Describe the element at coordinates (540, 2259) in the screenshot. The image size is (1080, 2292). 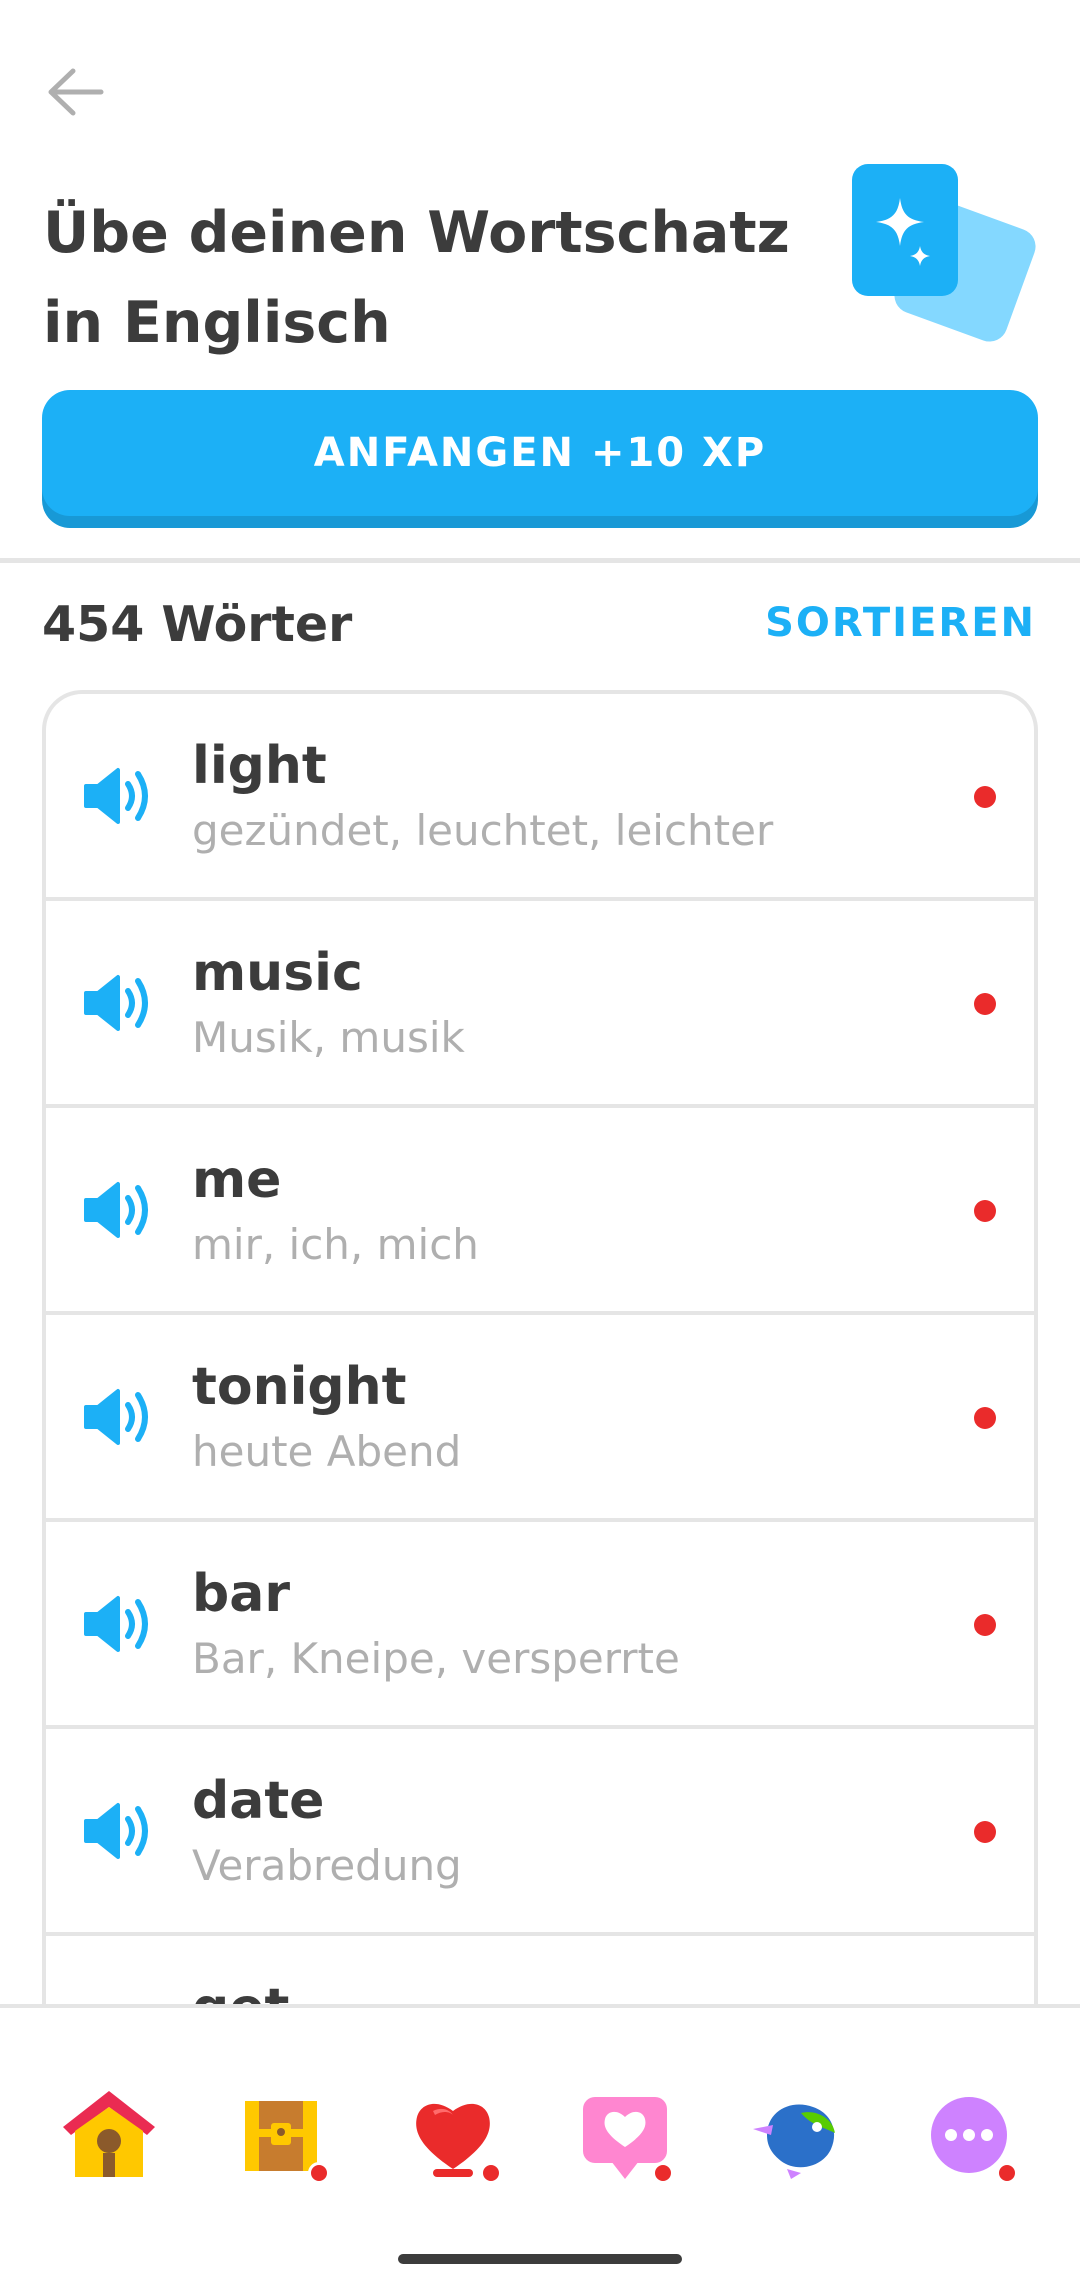
I see `home-indicator` at that location.